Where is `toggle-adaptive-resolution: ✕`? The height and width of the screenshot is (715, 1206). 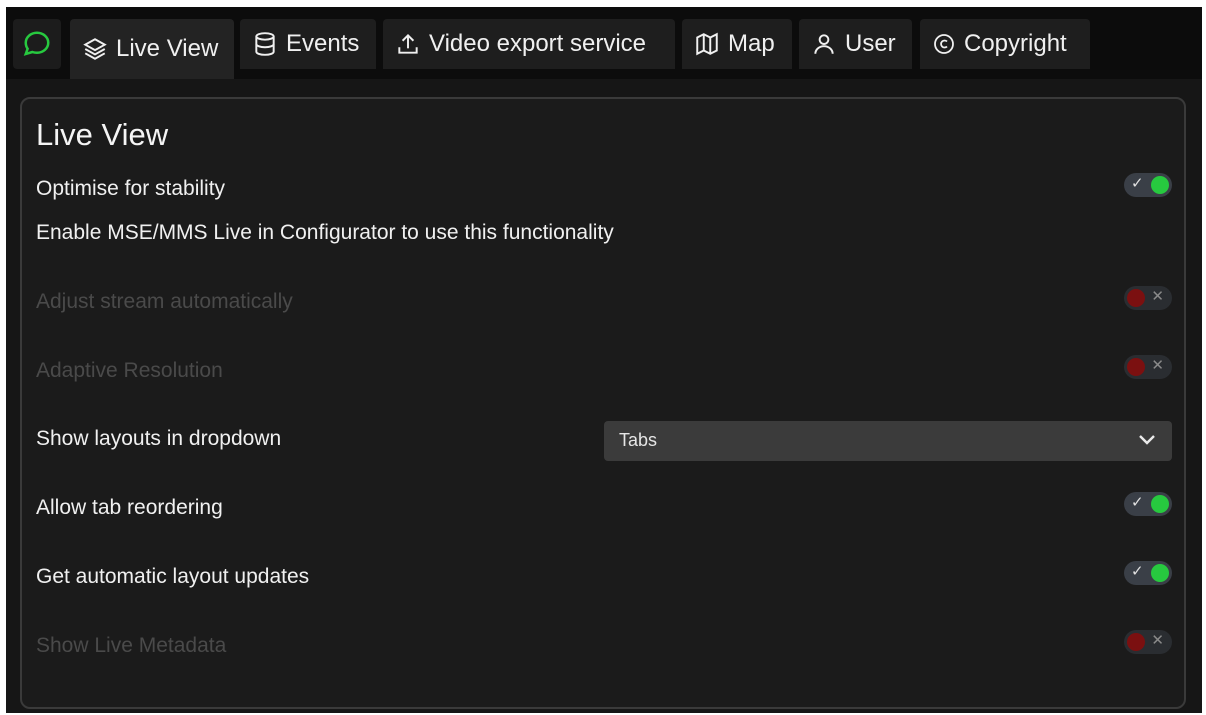 toggle-adaptive-resolution: ✕ is located at coordinates (1148, 367).